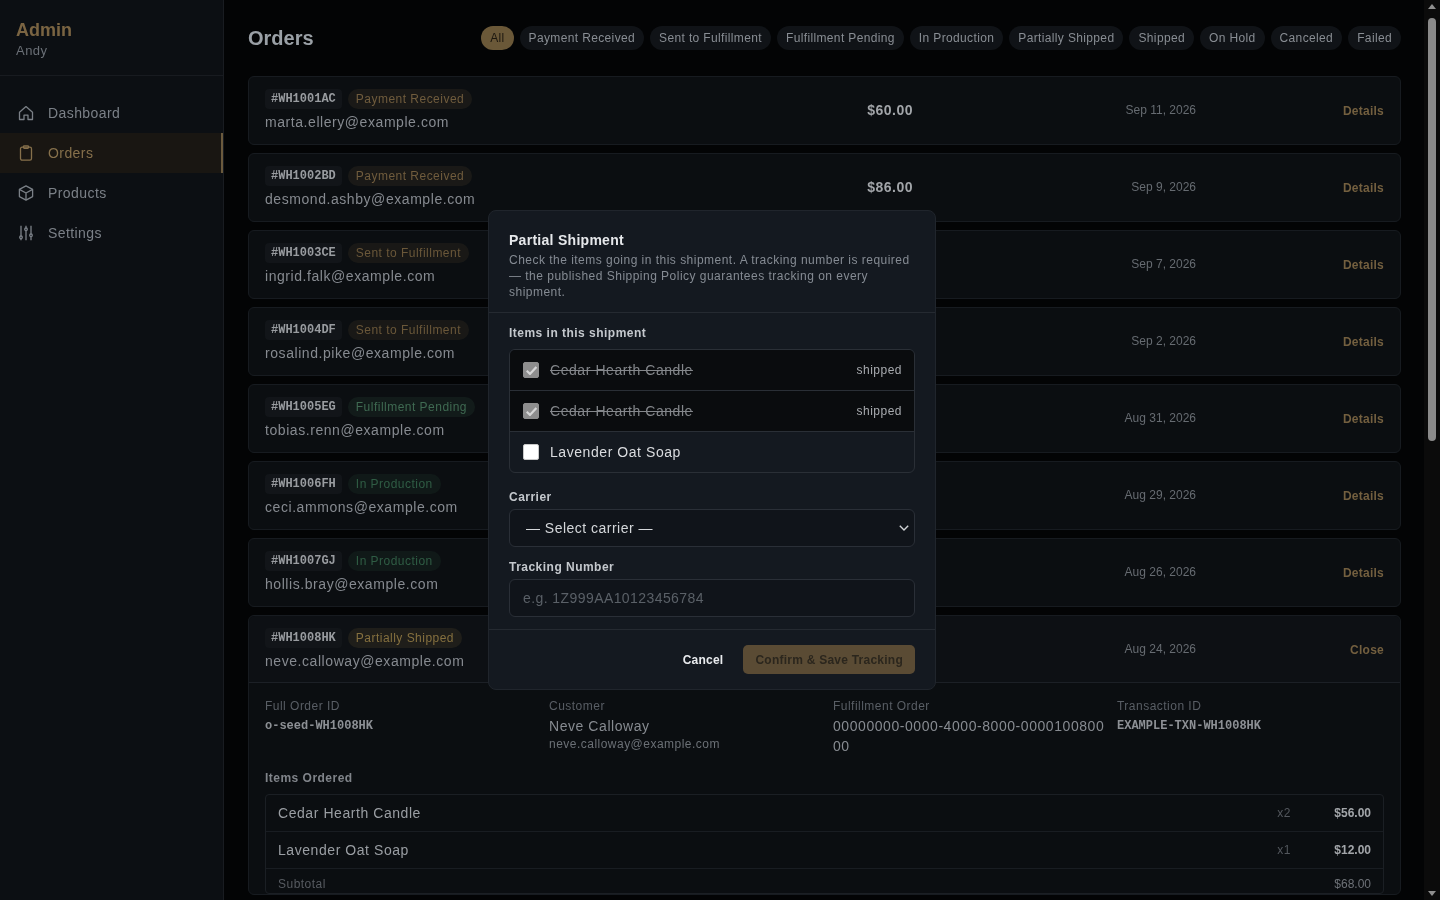 The width and height of the screenshot is (1440, 900). What do you see at coordinates (1284, 813) in the screenshot?
I see `item-quantity: x2` at bounding box center [1284, 813].